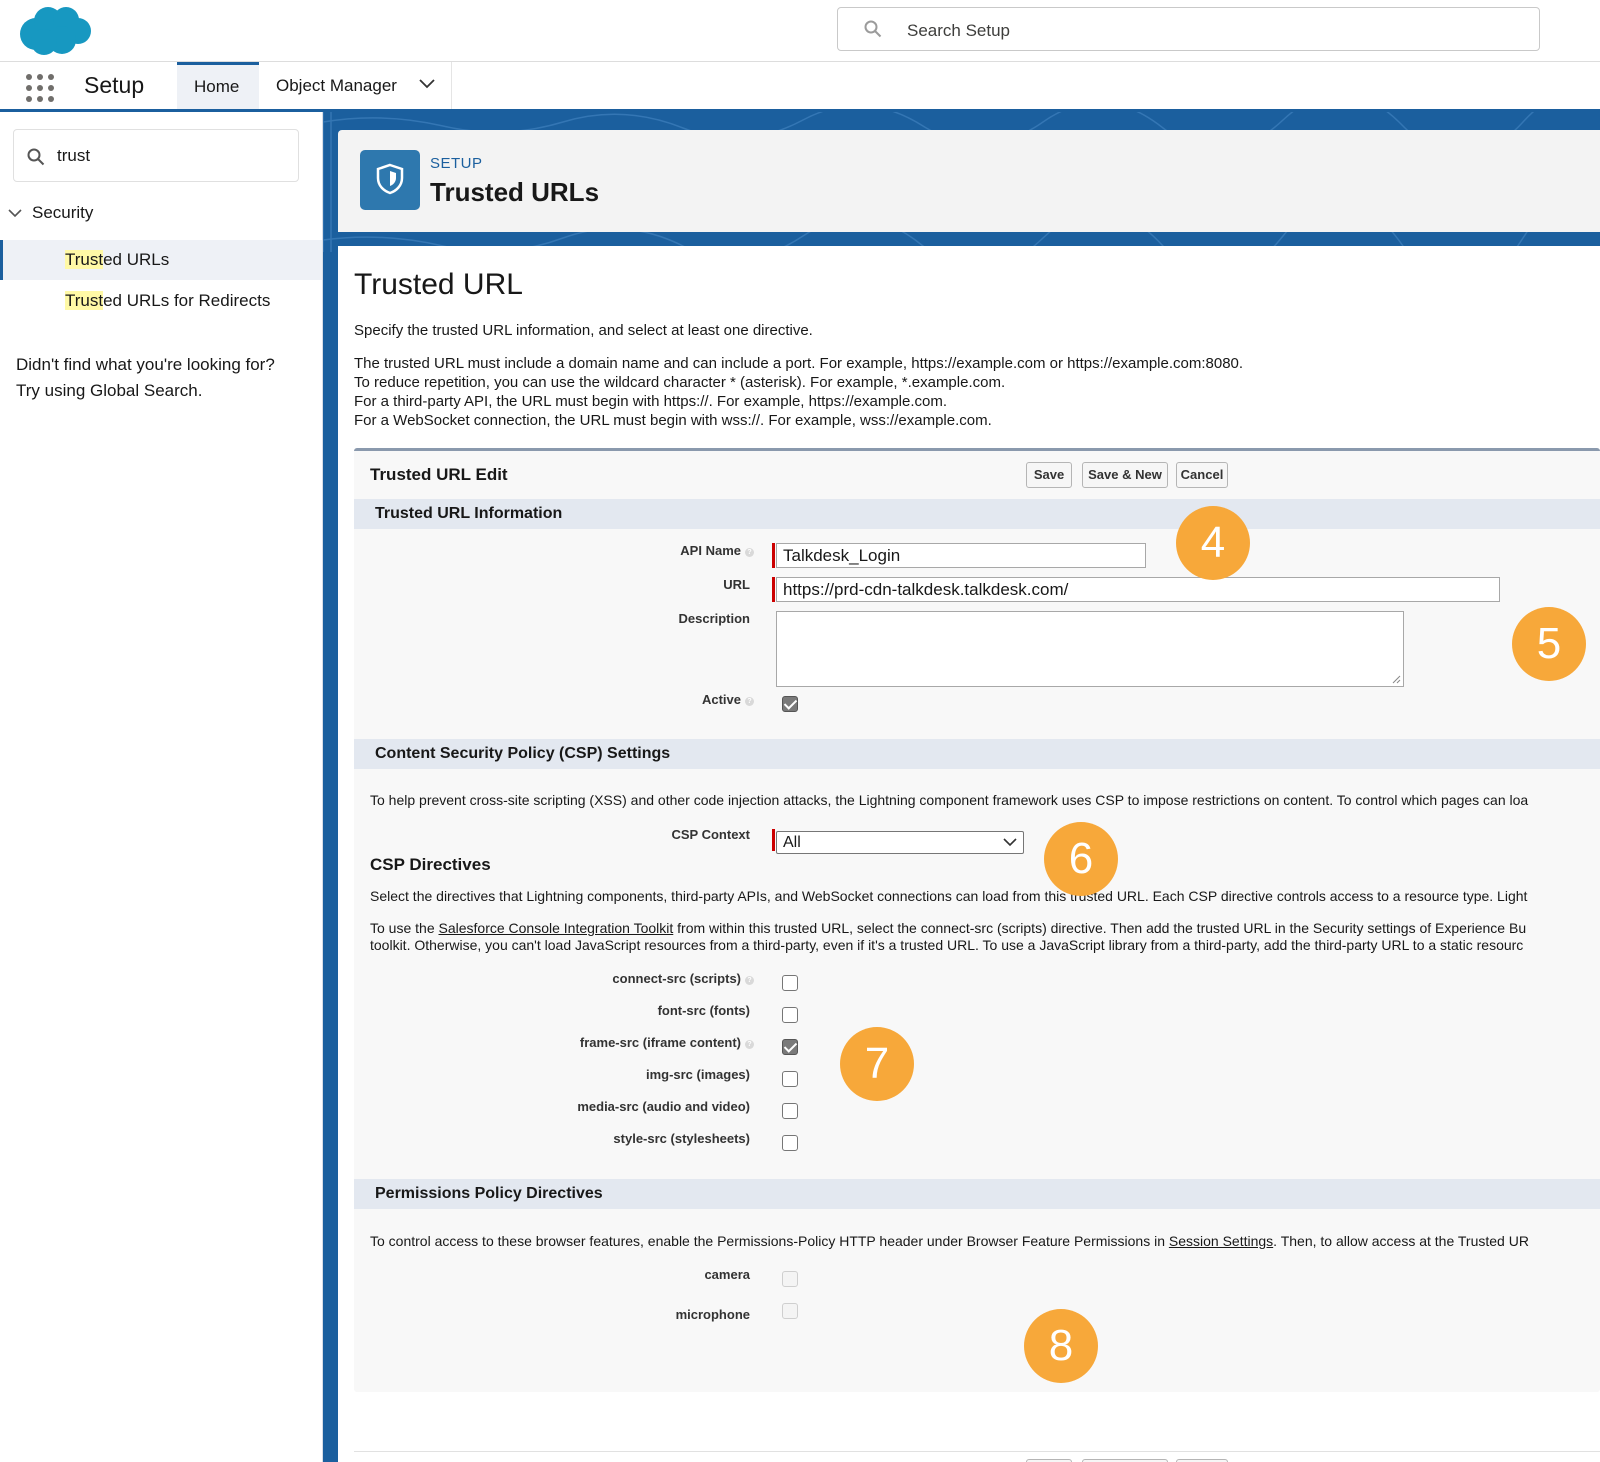 Image resolution: width=1600 pixels, height=1462 pixels. What do you see at coordinates (1138, 589) in the screenshot?
I see `url-input: https://prd-cdn-talkdesk.talkdesk.com/` at bounding box center [1138, 589].